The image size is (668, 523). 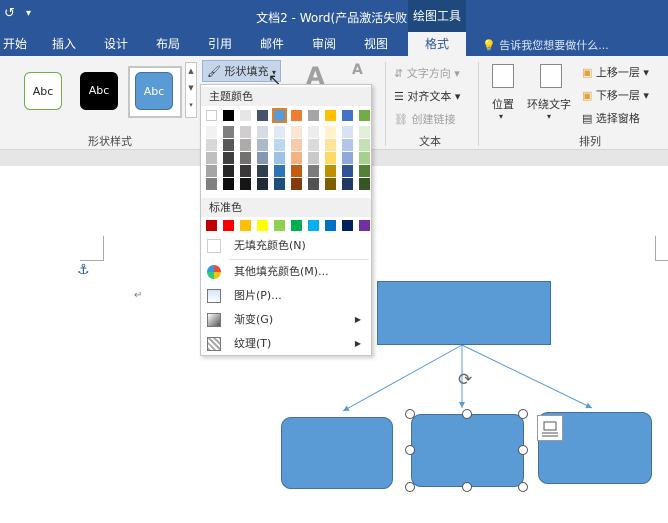 I want to click on selected-rounded-shape, so click(x=467, y=450).